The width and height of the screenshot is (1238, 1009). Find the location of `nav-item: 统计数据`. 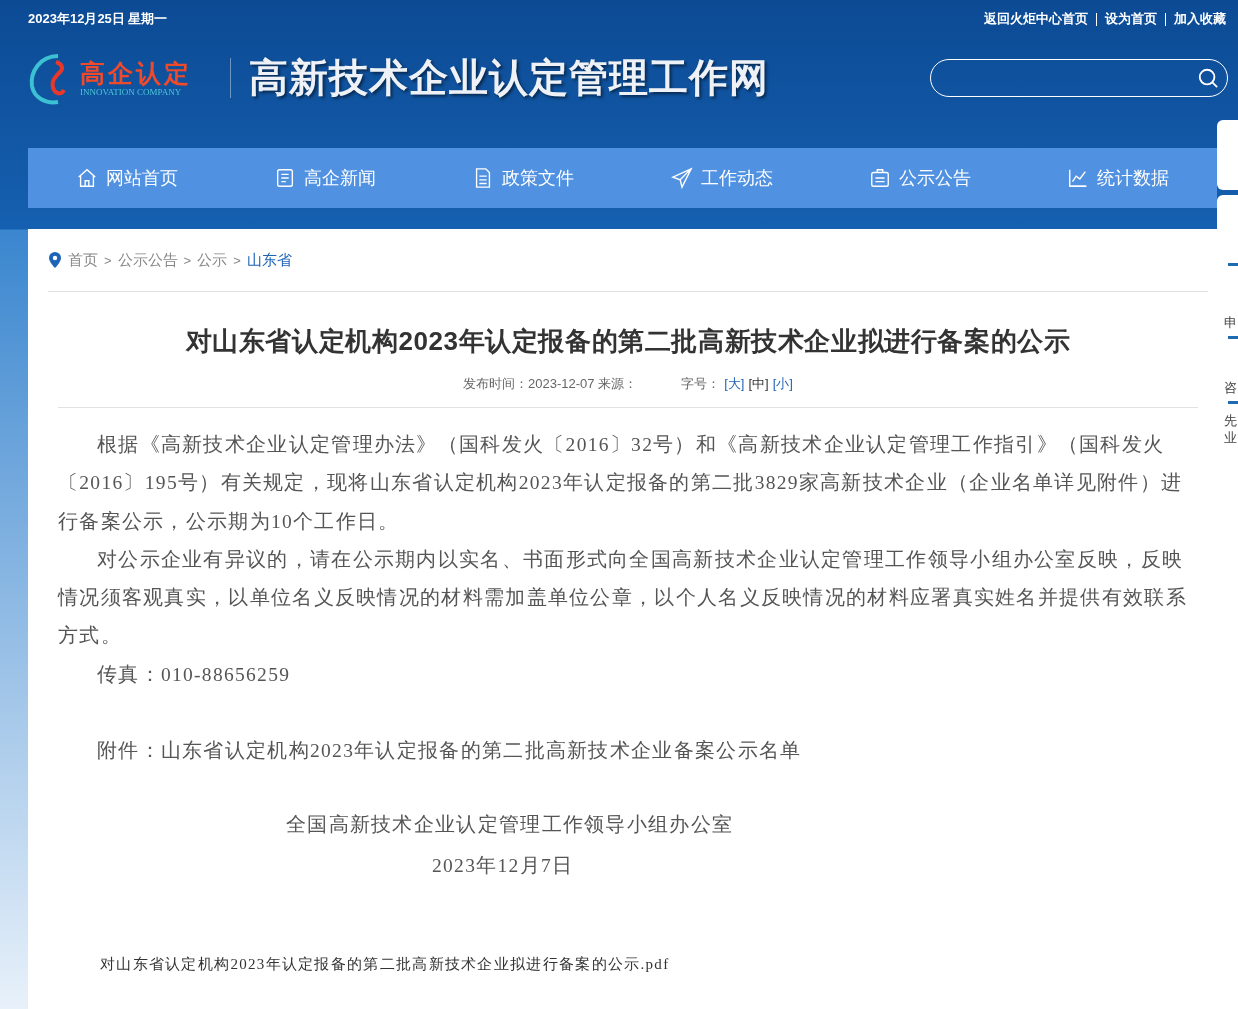

nav-item: 统计数据 is located at coordinates (1117, 178).